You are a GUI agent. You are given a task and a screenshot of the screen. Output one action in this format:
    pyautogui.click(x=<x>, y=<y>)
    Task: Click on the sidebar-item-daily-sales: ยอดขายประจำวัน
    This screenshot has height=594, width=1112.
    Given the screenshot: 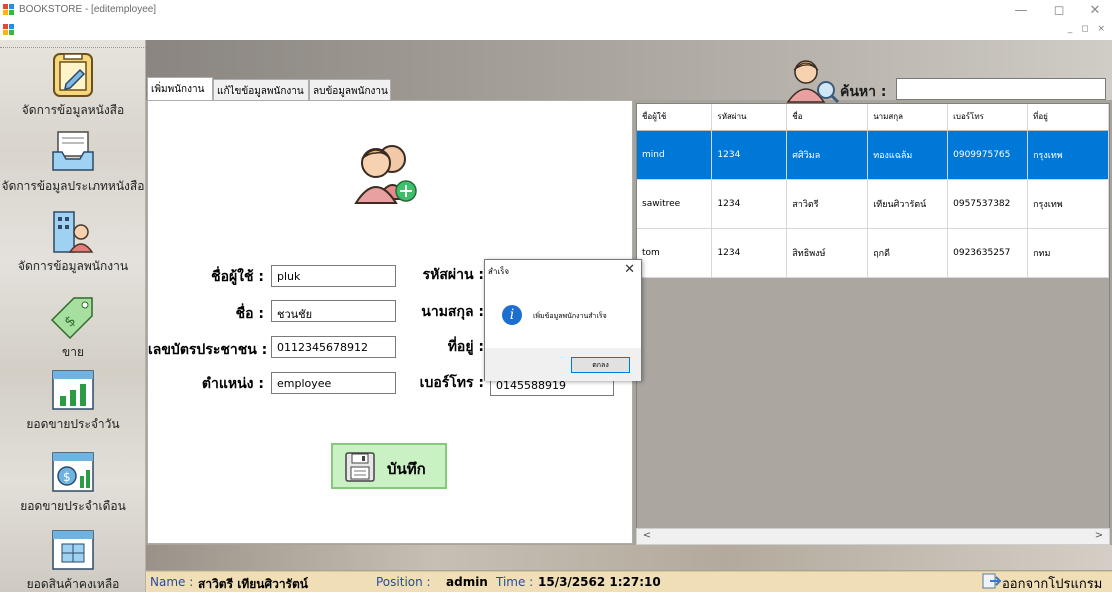 What is the action you would take?
    pyautogui.click(x=73, y=400)
    